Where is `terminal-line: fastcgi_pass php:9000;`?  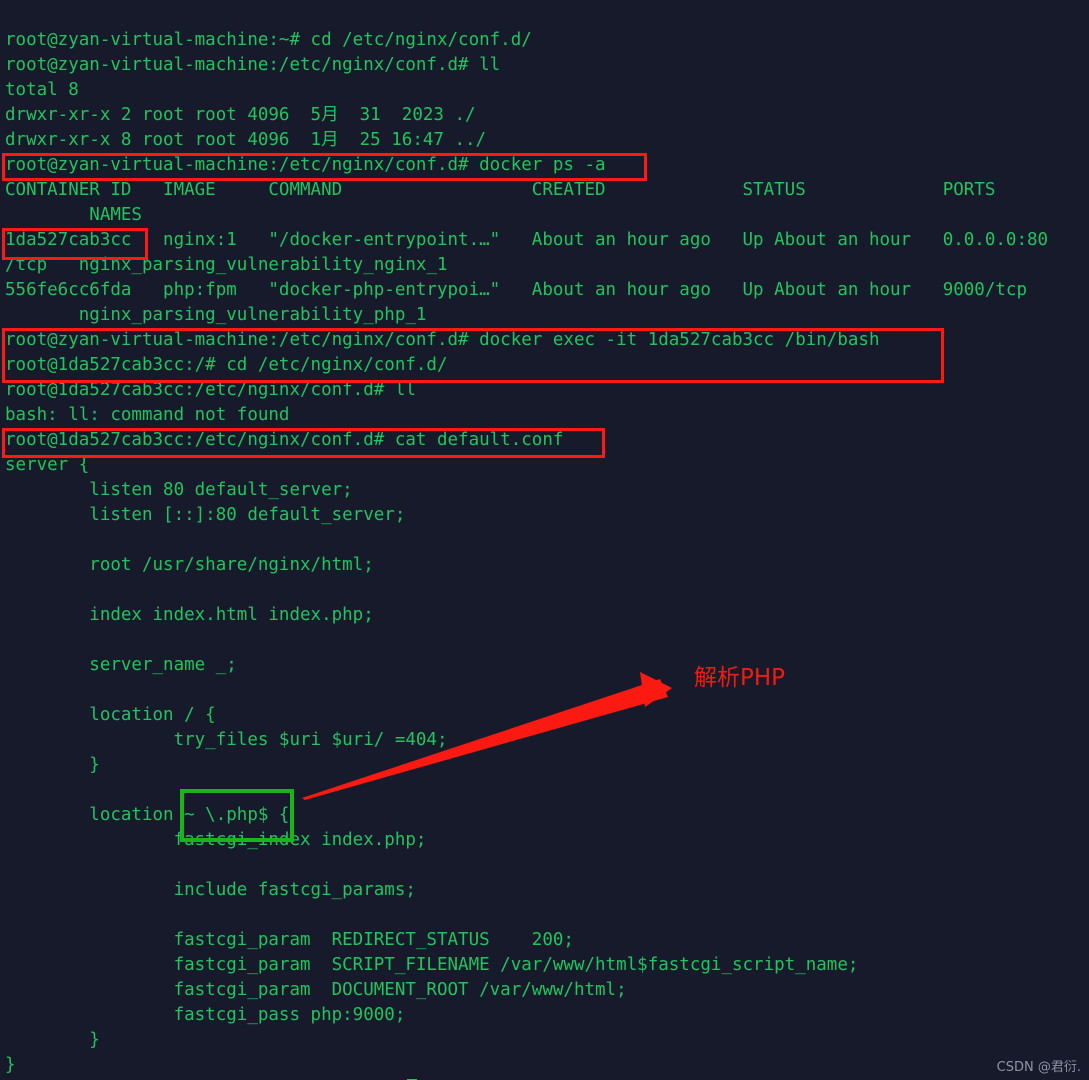
terminal-line: fastcgi_pass php:9000; is located at coordinates (205, 1015).